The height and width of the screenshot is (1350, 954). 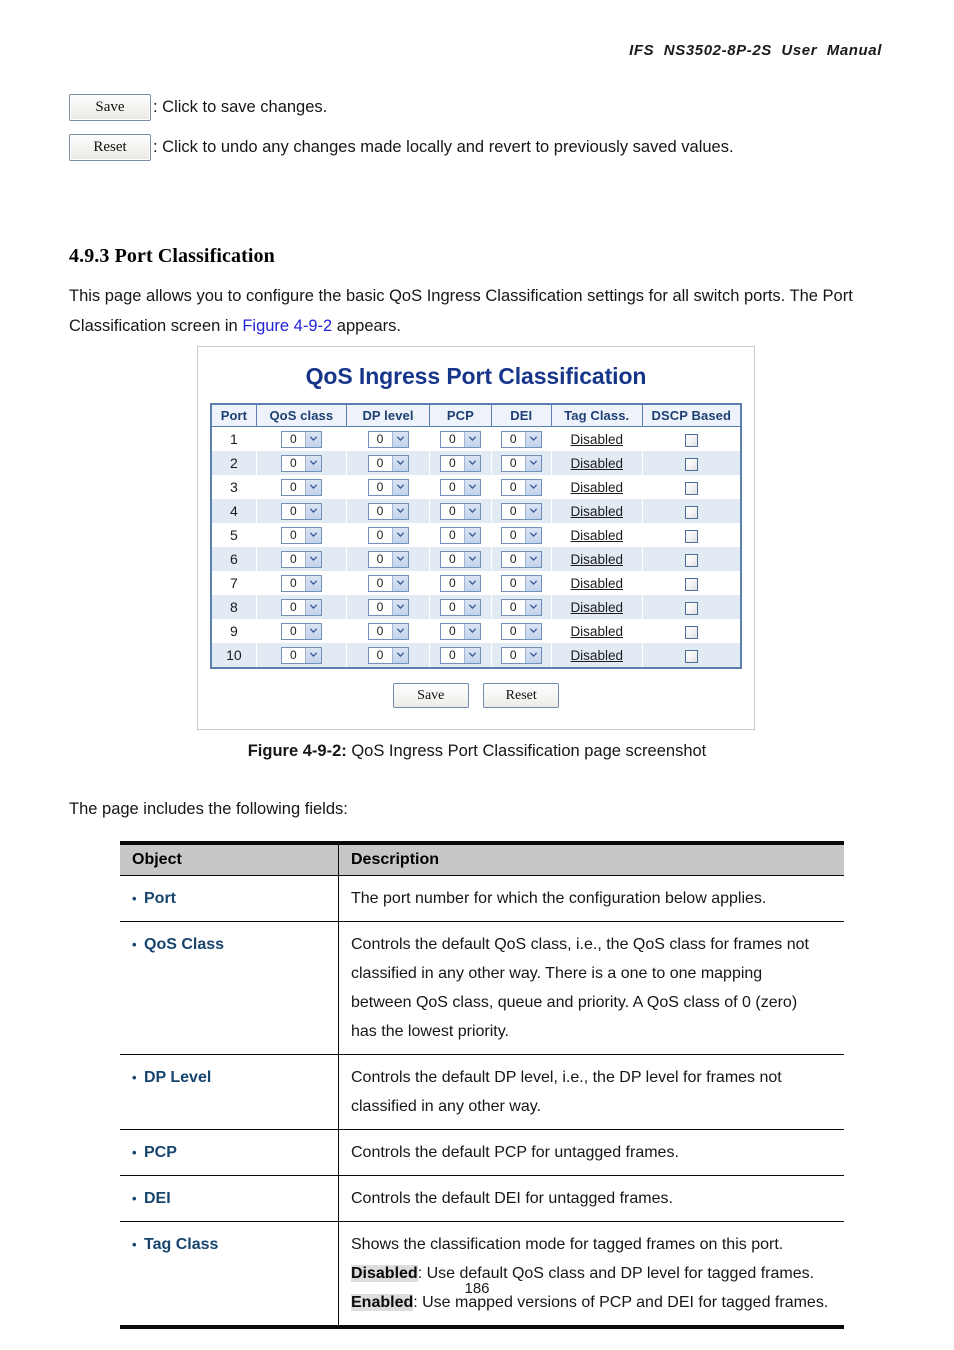 What do you see at coordinates (521, 695) in the screenshot?
I see `figure-reset-button: Reset` at bounding box center [521, 695].